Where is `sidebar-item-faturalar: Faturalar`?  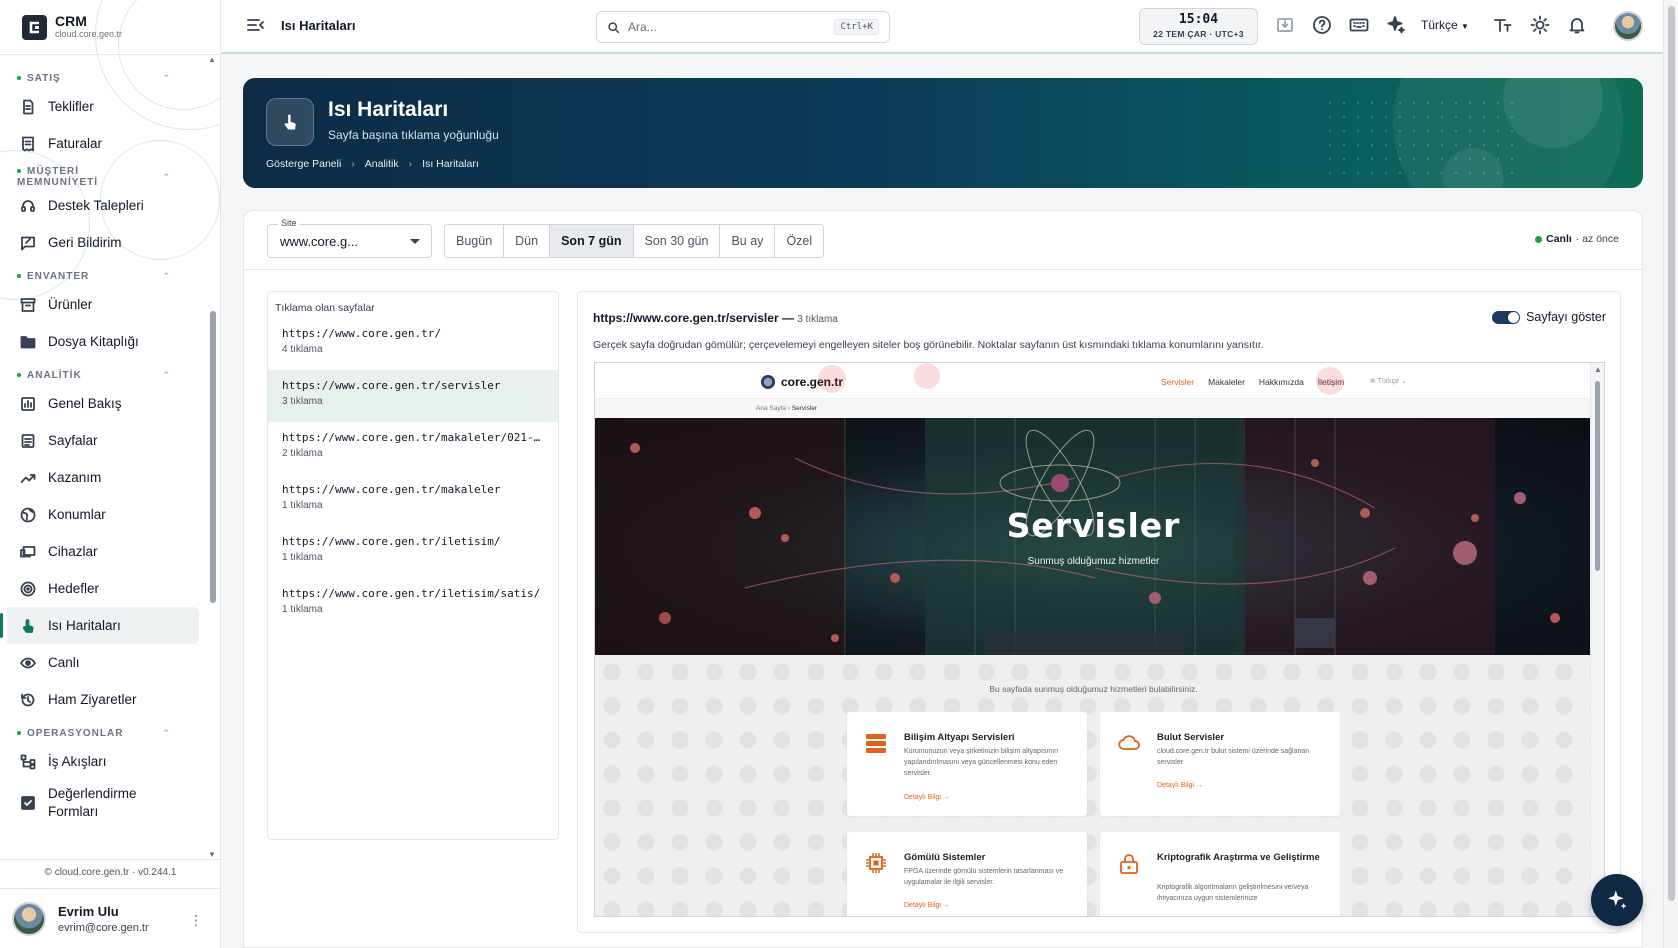 sidebar-item-faturalar: Faturalar is located at coordinates (99, 143).